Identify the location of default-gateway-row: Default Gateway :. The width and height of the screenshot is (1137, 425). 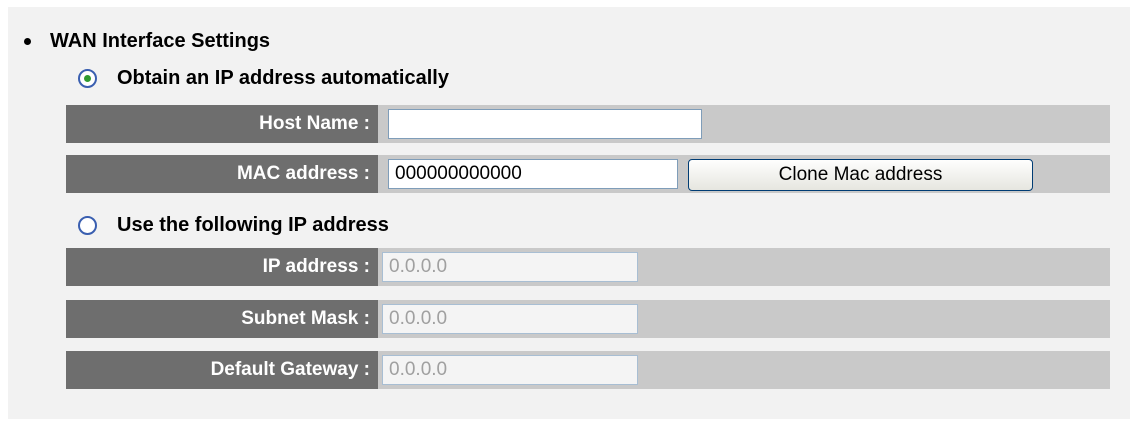
(588, 370).